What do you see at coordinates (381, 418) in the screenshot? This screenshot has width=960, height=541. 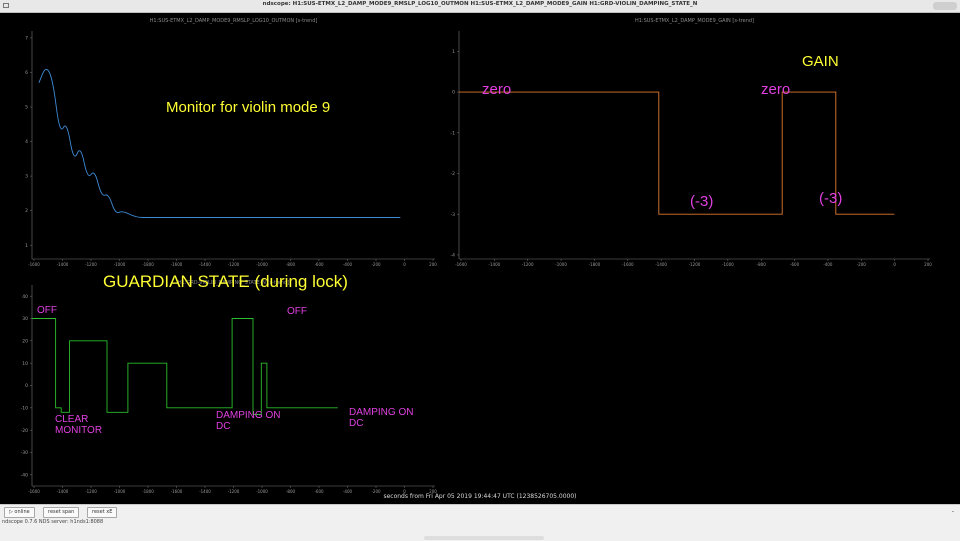 I see `guardian-damping-right: DAMPING ON DC` at bounding box center [381, 418].